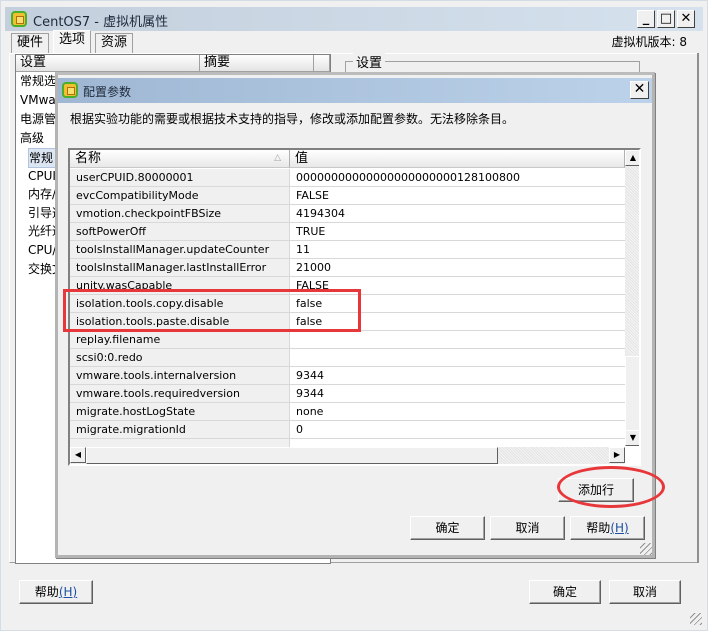  I want to click on list-header-filler, so click(322, 63).